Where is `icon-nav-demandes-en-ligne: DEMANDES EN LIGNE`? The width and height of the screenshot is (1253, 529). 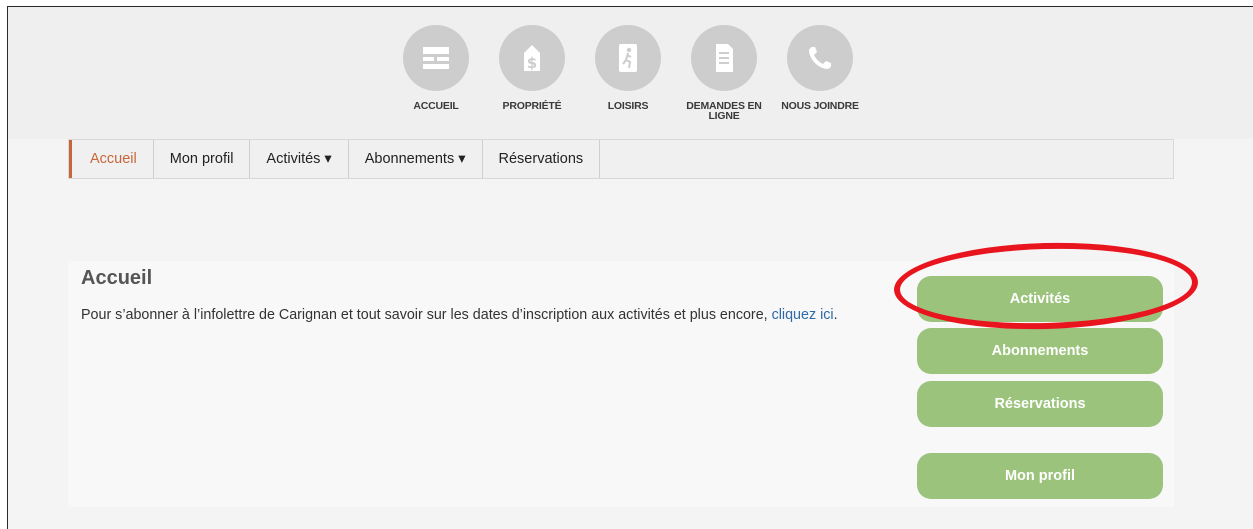
icon-nav-demandes-en-ligne: DEMANDES EN LIGNE is located at coordinates (724, 73).